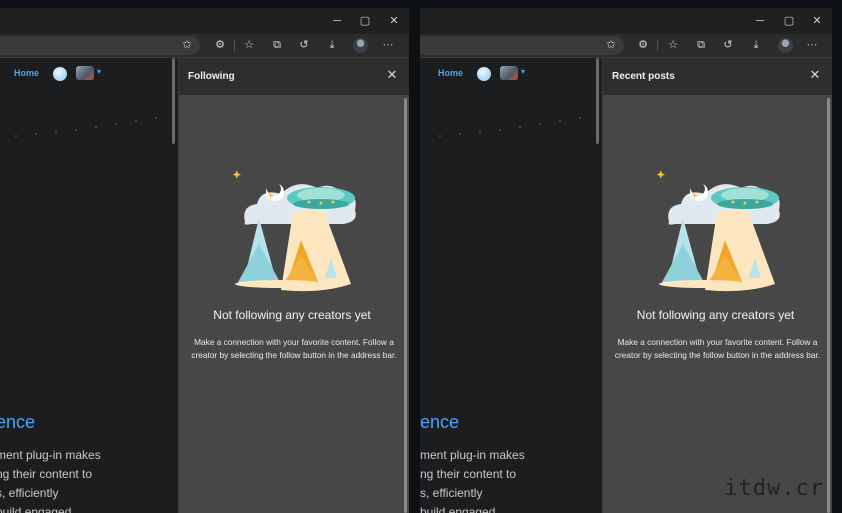 The height and width of the screenshot is (513, 842). Describe the element at coordinates (294, 76) in the screenshot. I see `pane-header: Following ✕` at that location.